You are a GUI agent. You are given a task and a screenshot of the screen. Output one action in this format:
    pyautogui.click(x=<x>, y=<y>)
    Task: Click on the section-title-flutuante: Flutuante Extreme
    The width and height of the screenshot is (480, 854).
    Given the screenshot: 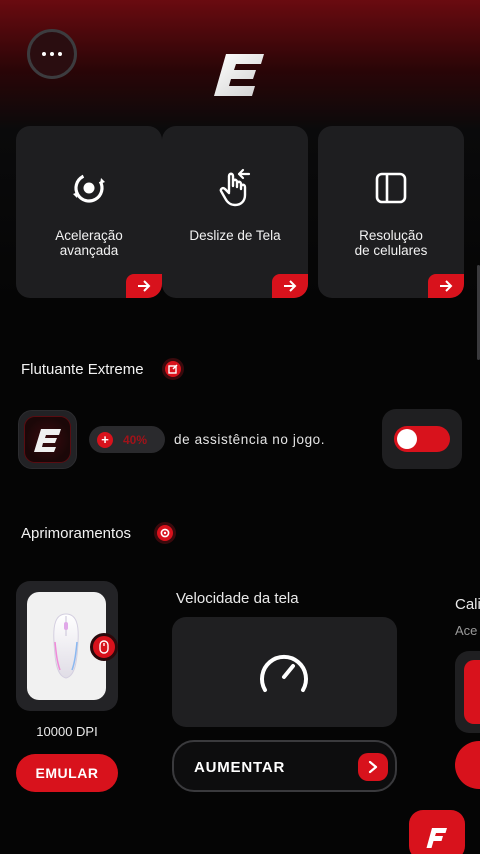 What is the action you would take?
    pyautogui.click(x=82, y=369)
    